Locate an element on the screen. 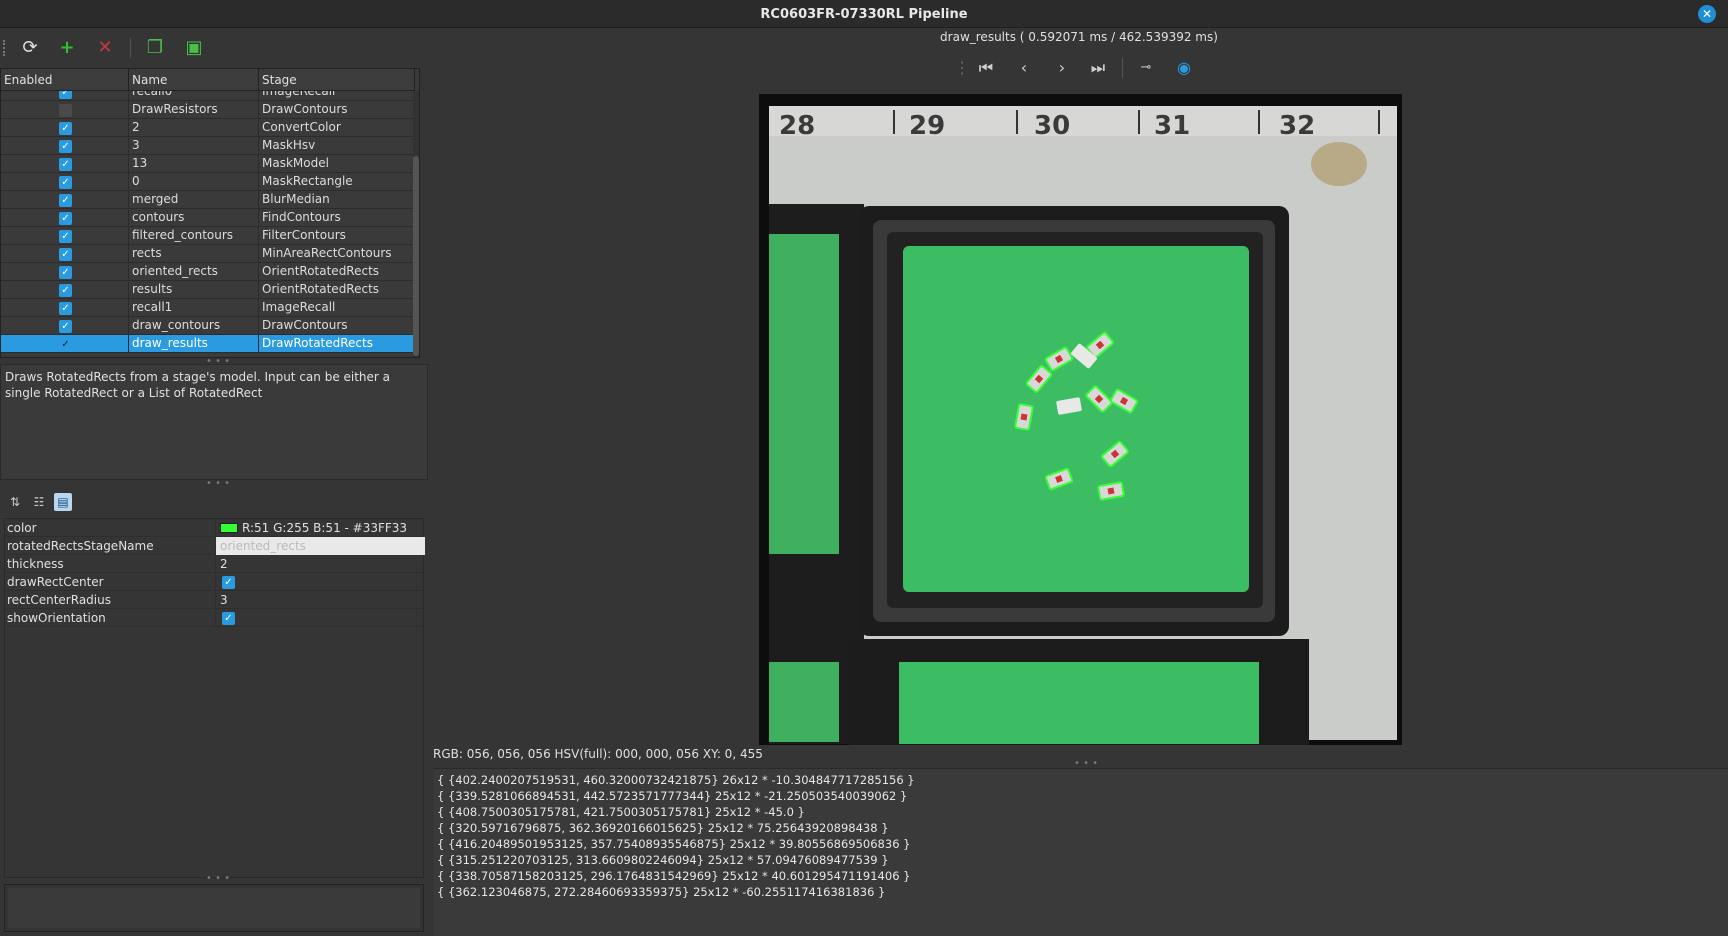 This screenshot has width=1728, height=936. stage-name-cell: filtered_contours is located at coordinates (194, 236).